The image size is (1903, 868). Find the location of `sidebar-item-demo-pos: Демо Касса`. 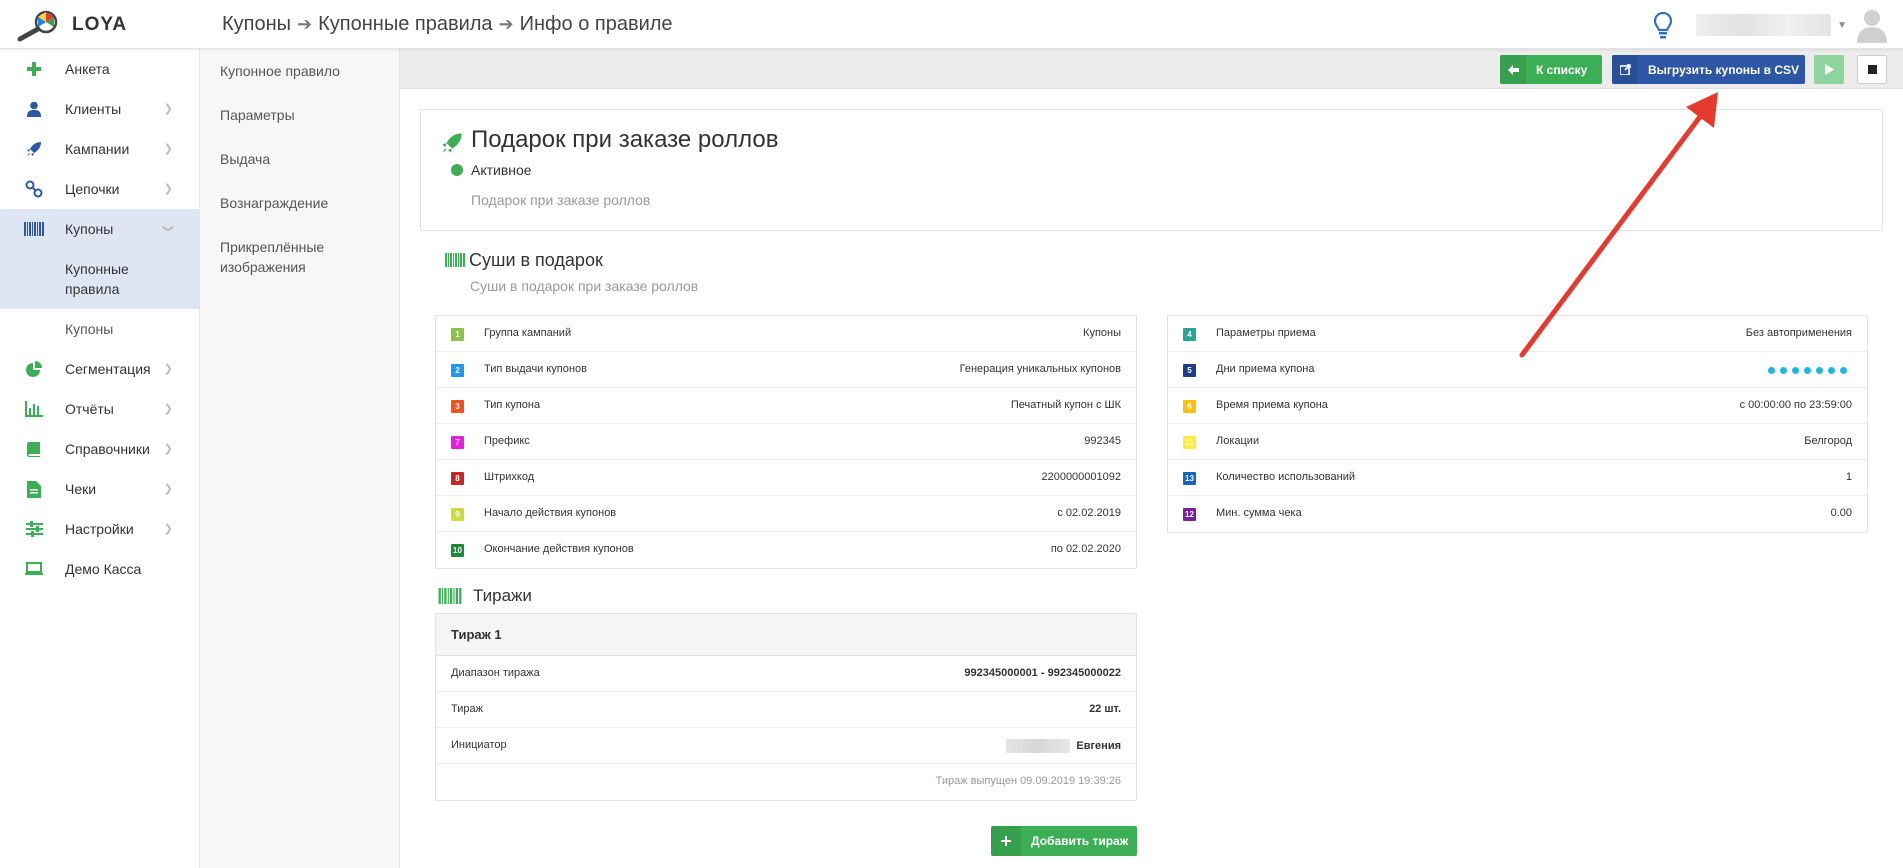

sidebar-item-demo-pos: Демо Касса is located at coordinates (99, 569).